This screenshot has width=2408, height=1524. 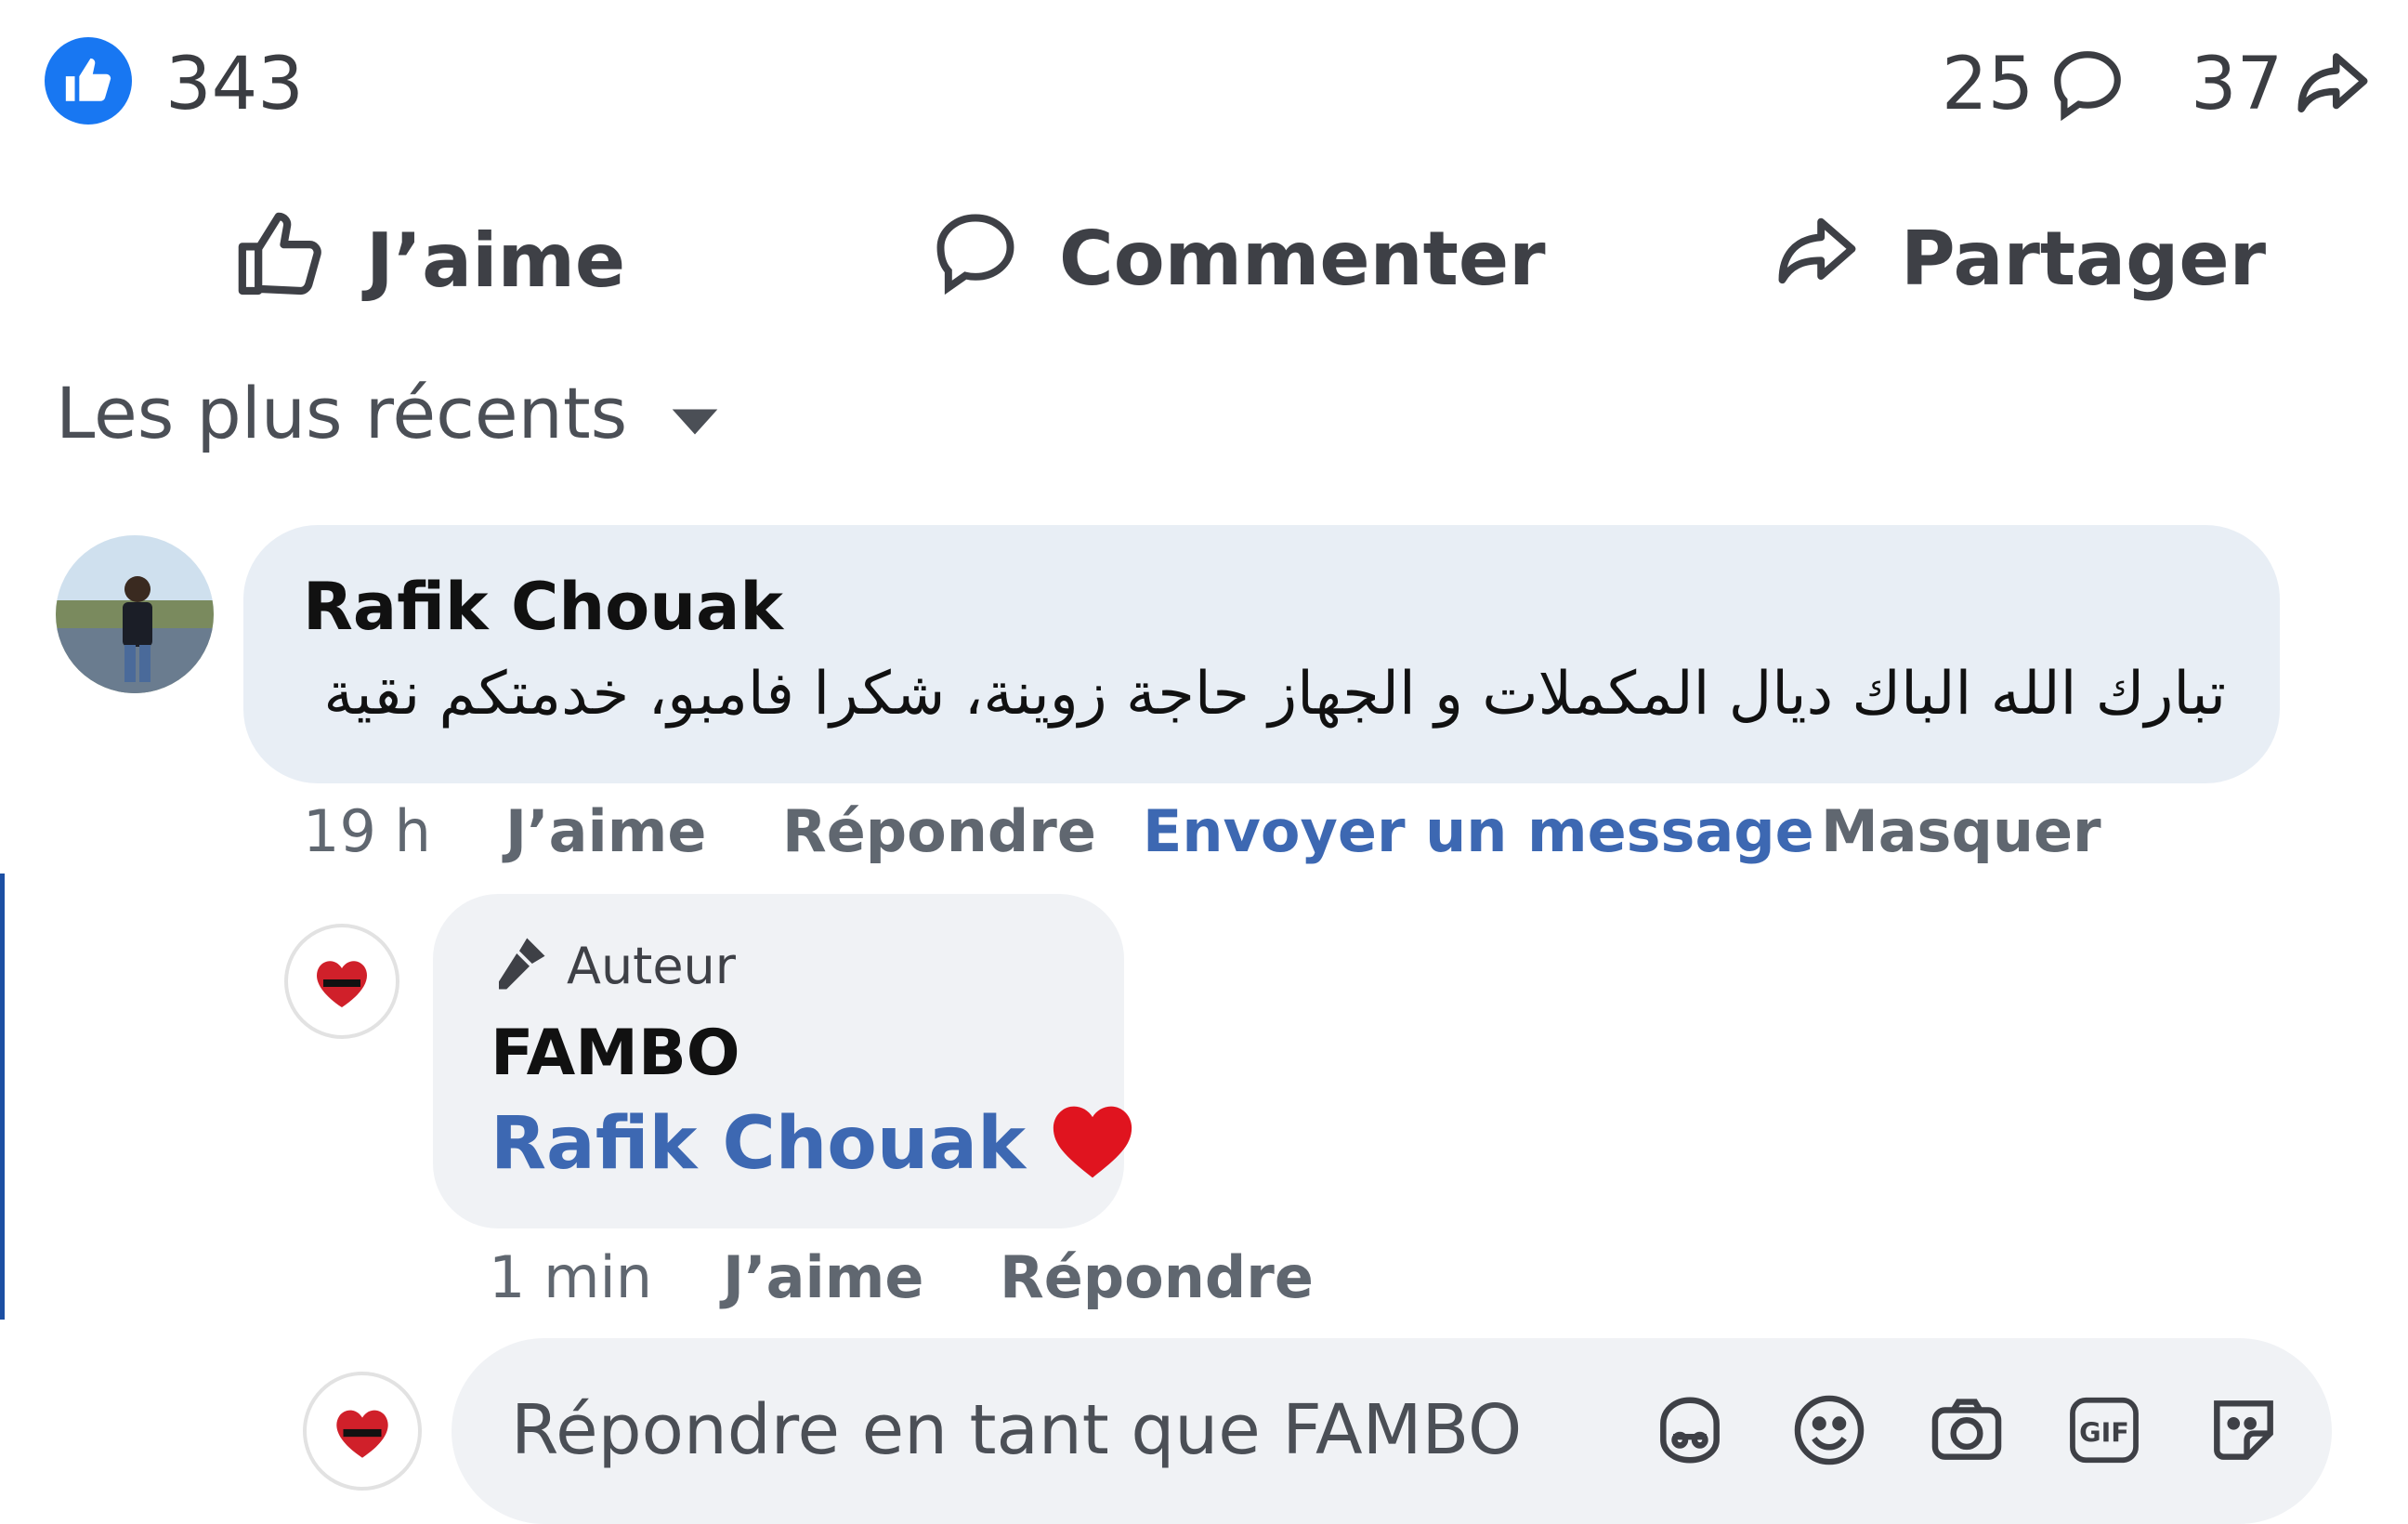 What do you see at coordinates (1961, 832) in the screenshot?
I see `hide-comment-link: Masquer` at bounding box center [1961, 832].